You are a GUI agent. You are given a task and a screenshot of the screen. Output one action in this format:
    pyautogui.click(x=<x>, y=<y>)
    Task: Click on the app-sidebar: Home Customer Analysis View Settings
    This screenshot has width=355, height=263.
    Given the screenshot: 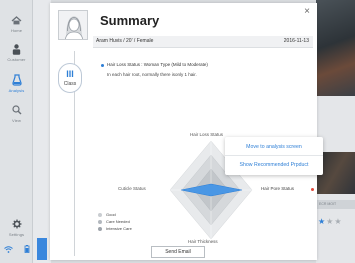 What is the action you would take?
    pyautogui.click(x=16, y=131)
    